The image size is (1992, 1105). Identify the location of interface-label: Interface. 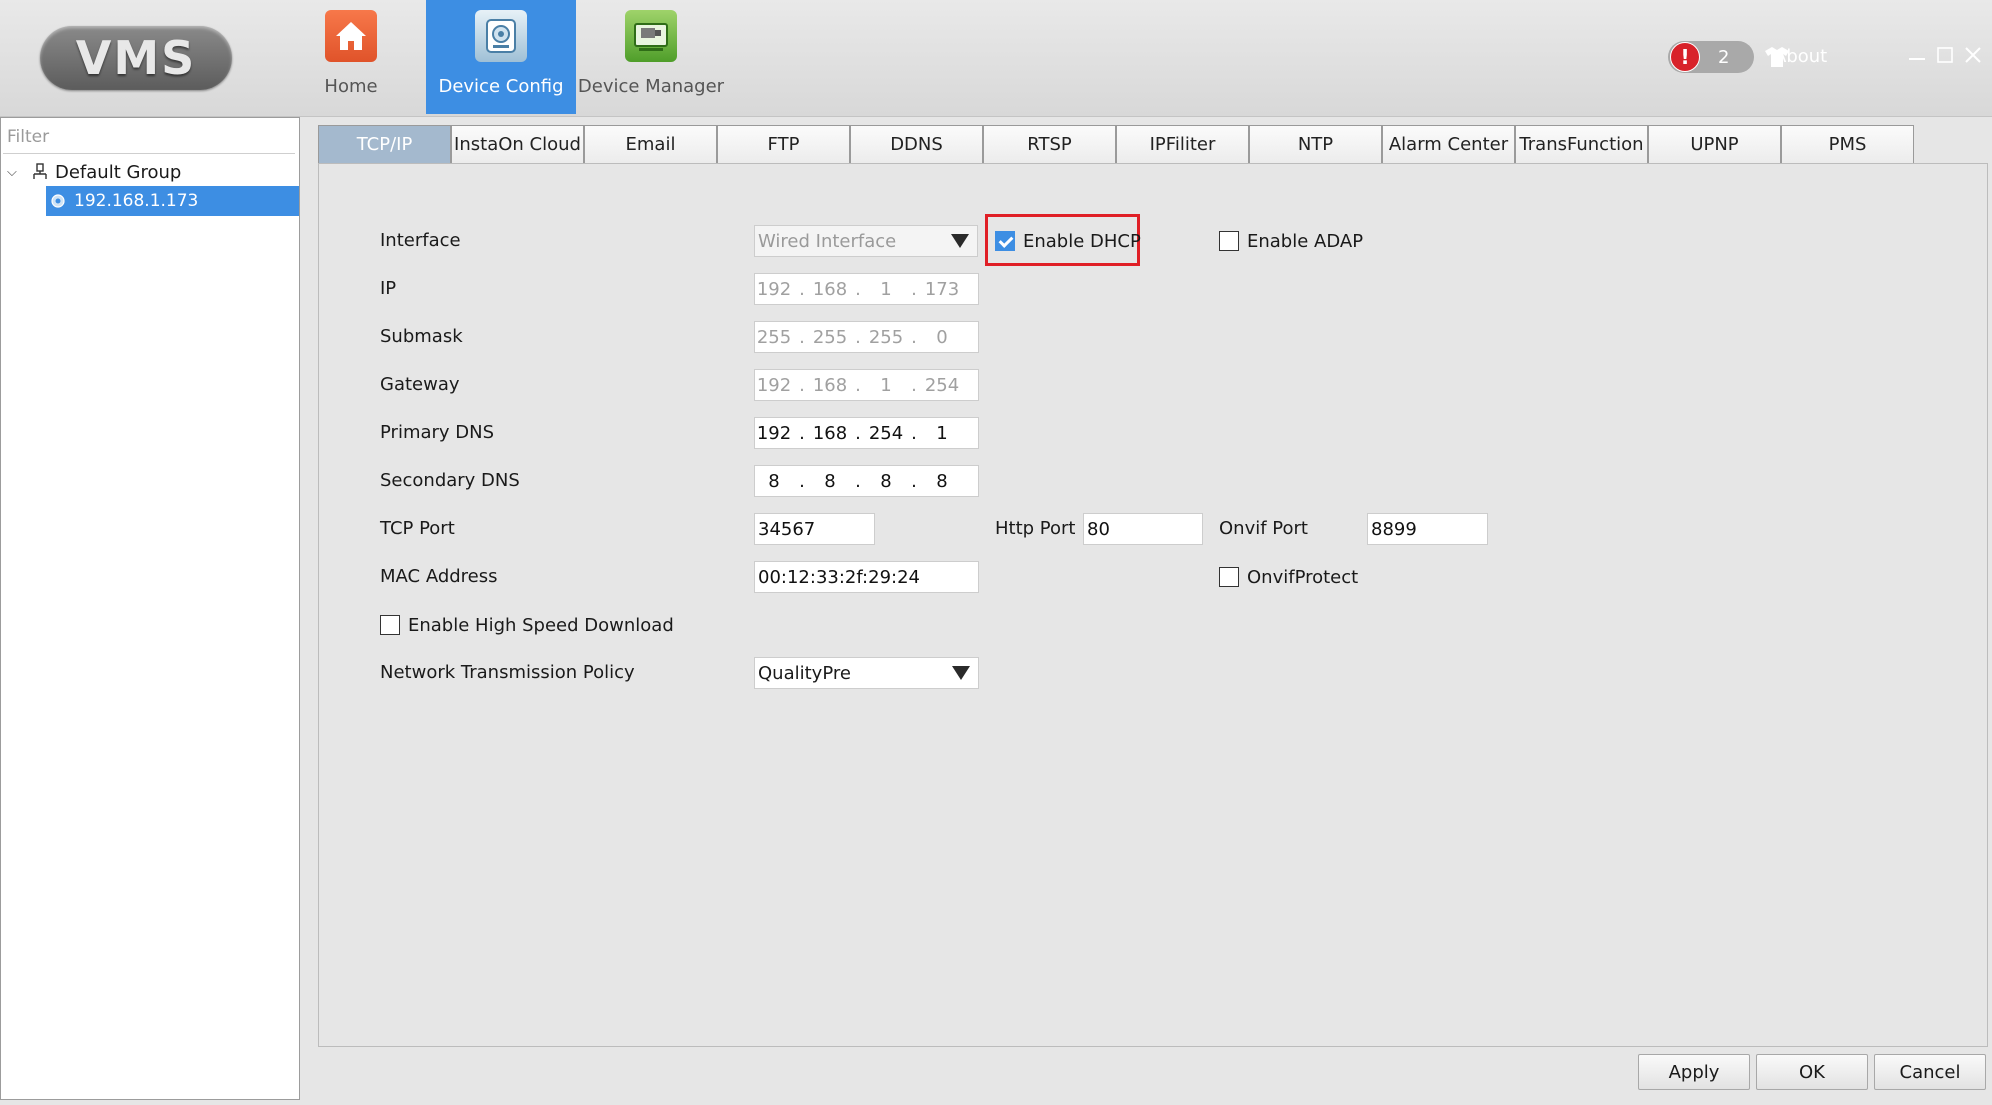
(420, 240).